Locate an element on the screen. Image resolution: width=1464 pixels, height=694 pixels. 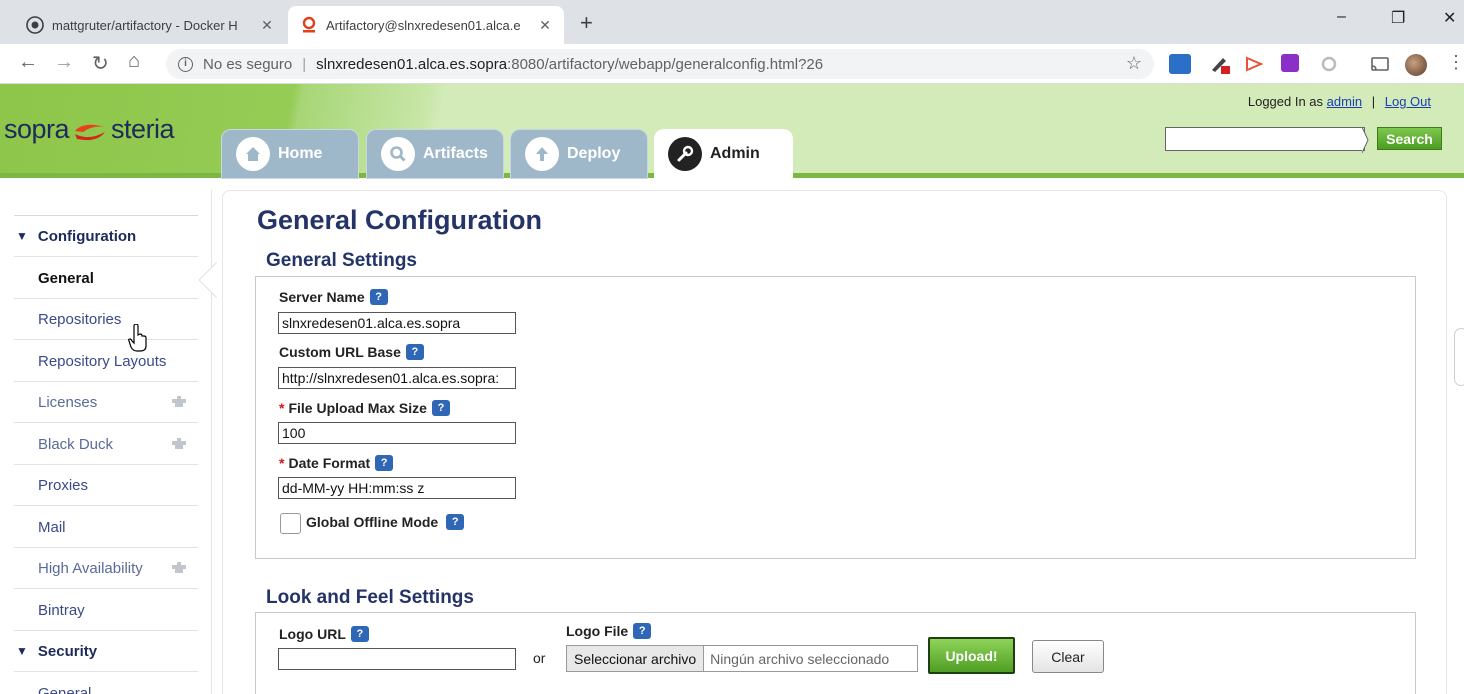
logo-swoosh-icon is located at coordinates (90, 130).